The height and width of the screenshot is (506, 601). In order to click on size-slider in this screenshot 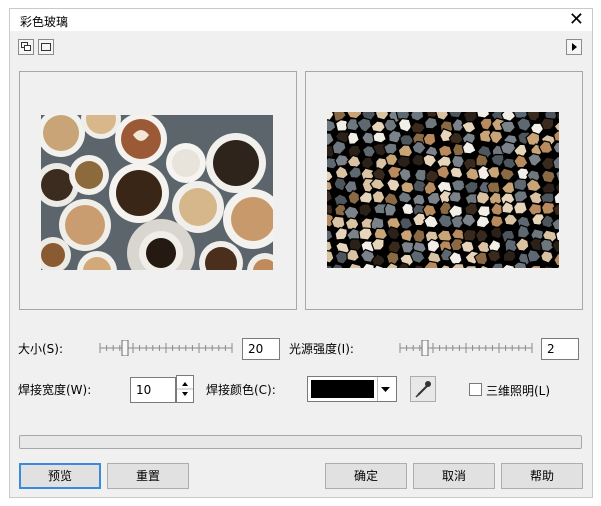, I will do `click(166, 348)`.